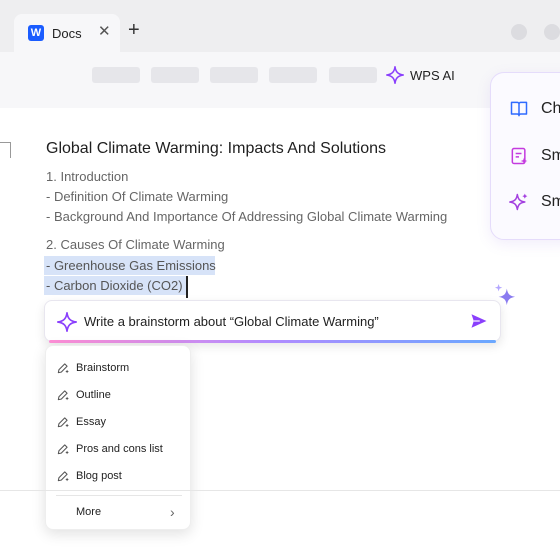  Describe the element at coordinates (135, 244) in the screenshot. I see `document-line: 2. Causes Of Climate Warming` at that location.